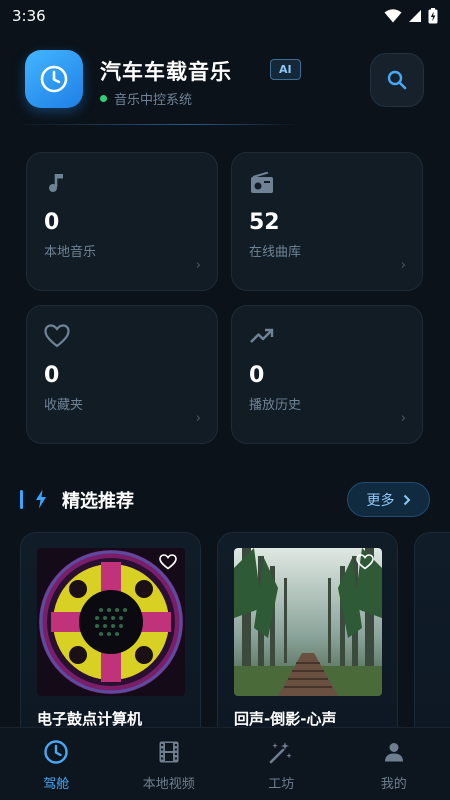  Describe the element at coordinates (56, 784) in the screenshot. I see `tab-label: 驾舱` at that location.